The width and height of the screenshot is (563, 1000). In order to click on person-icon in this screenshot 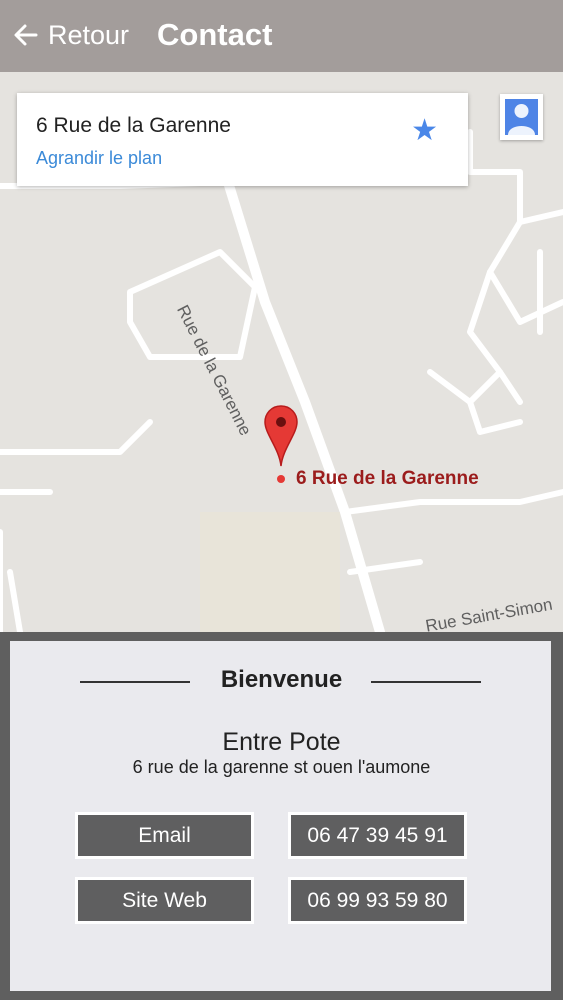, I will do `click(521, 117)`.